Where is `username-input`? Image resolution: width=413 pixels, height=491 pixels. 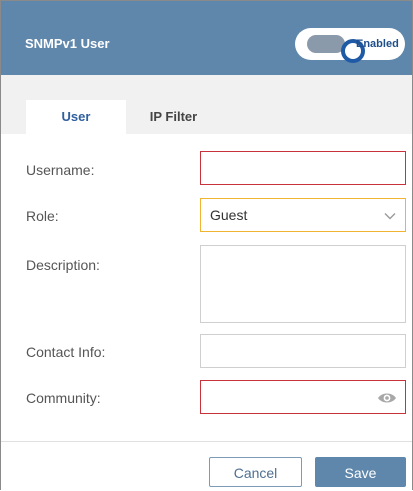
username-input is located at coordinates (303, 168).